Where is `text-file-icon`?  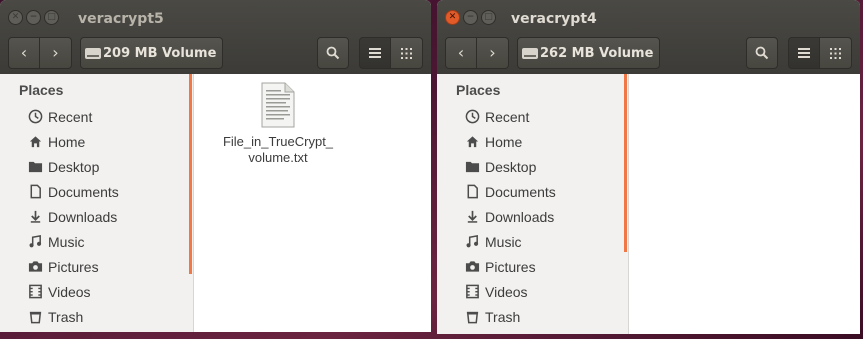 text-file-icon is located at coordinates (278, 105).